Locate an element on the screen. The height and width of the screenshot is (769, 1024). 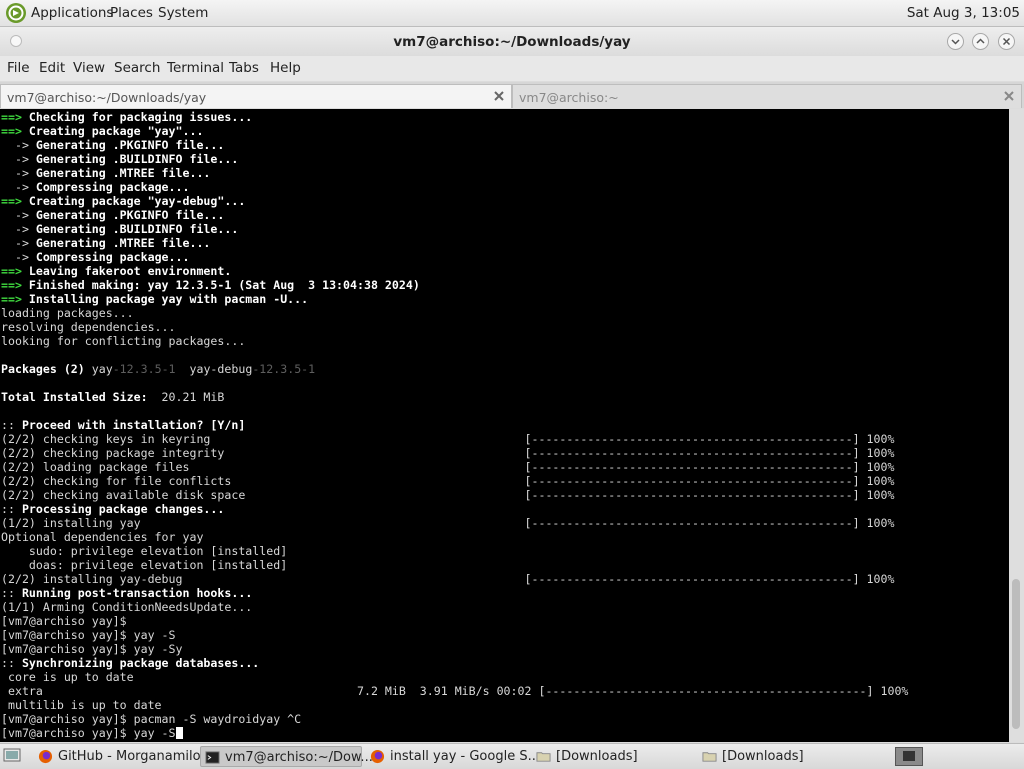
menu-help: Help is located at coordinates (285, 68).